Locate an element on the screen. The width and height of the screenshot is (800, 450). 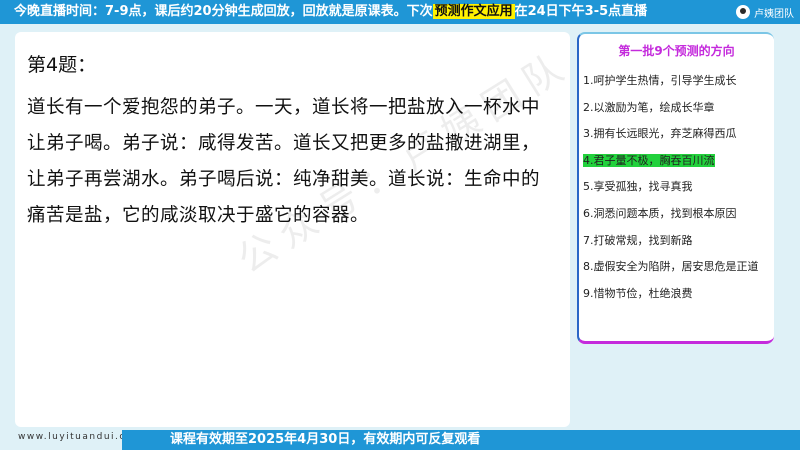
banner-highlight: 预测作文应用 is located at coordinates (473, 11).